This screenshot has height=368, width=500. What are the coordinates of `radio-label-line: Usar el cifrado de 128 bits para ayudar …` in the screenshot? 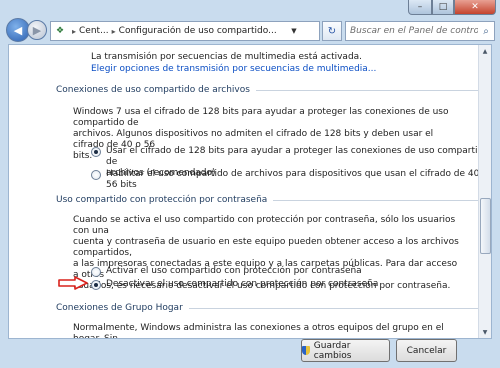 It's located at (297, 156).